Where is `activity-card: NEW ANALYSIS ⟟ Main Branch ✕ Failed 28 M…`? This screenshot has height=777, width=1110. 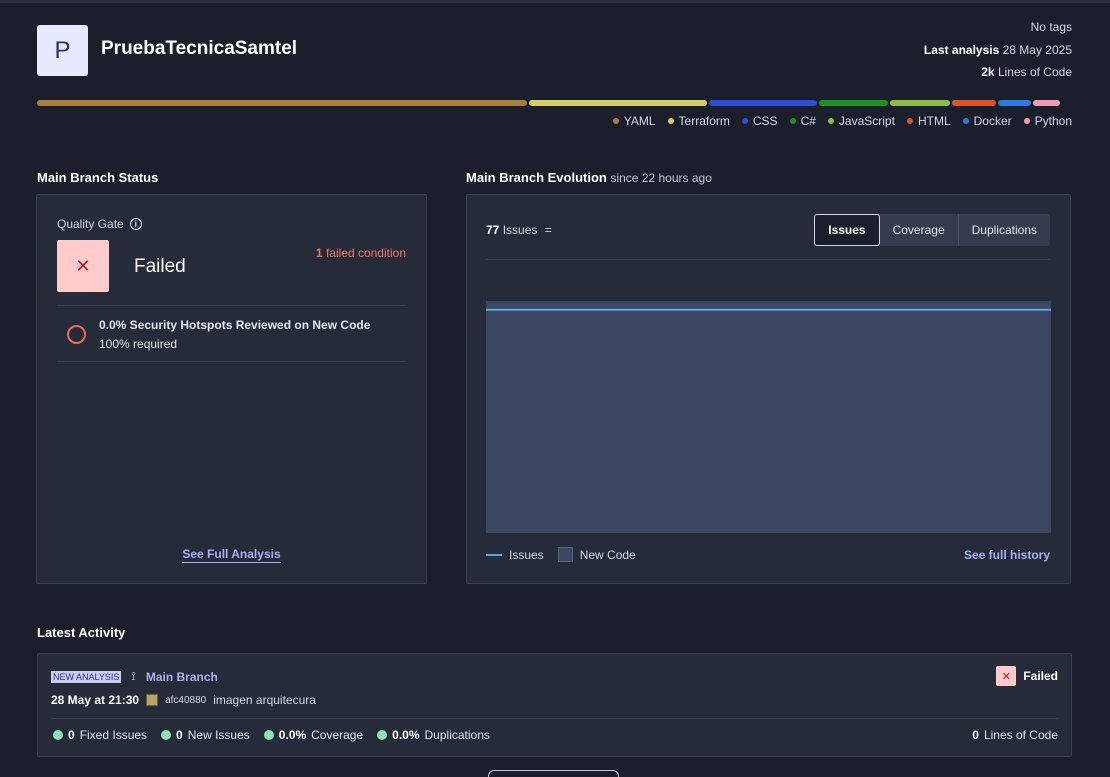 activity-card: NEW ANALYSIS ⟟ Main Branch ✕ Failed 28 M… is located at coordinates (554, 705).